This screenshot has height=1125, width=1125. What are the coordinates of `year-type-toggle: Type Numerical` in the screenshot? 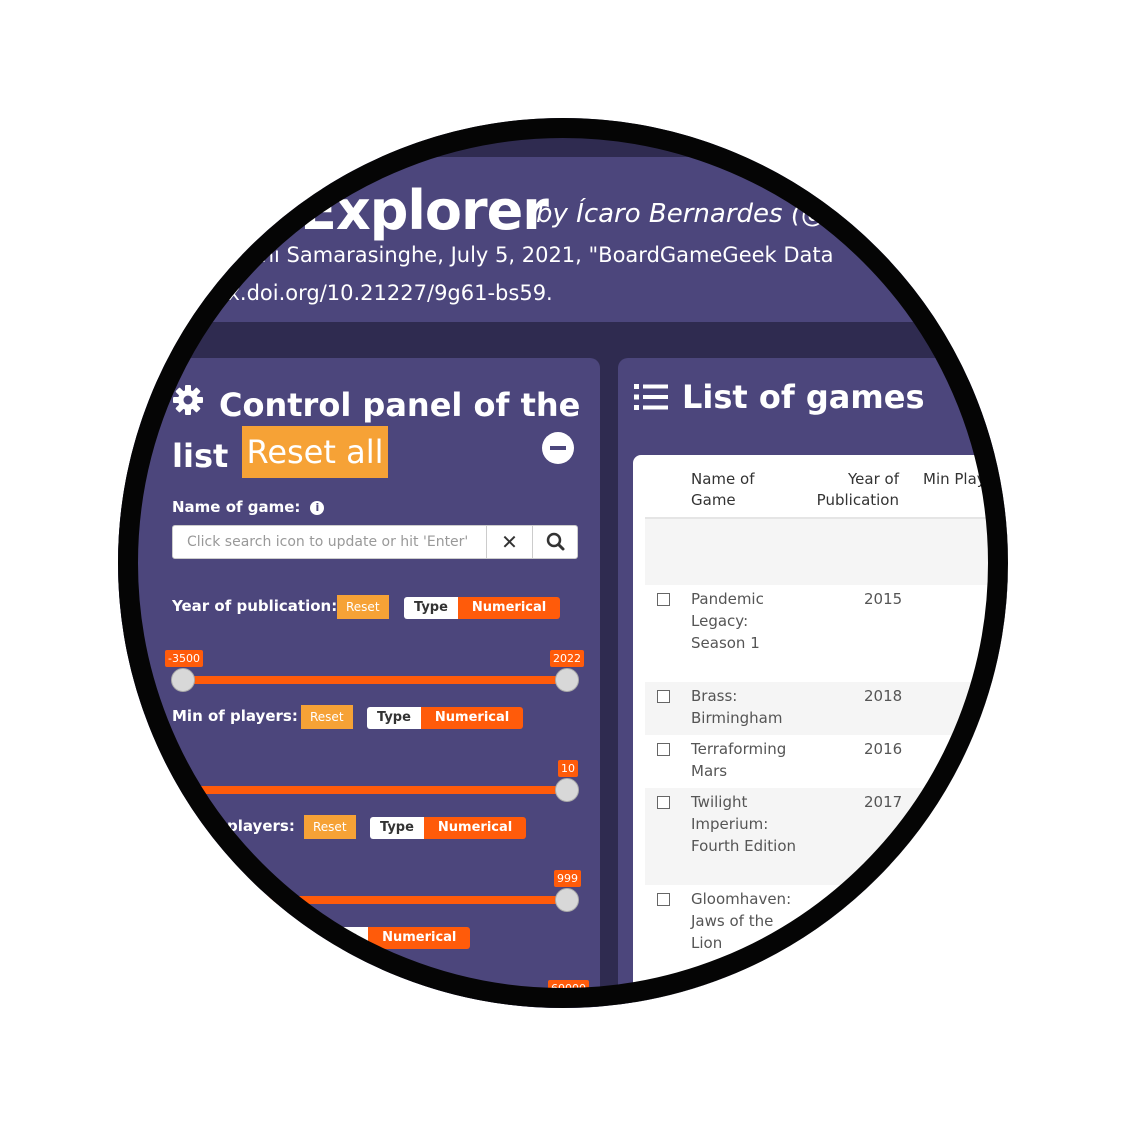 It's located at (482, 608).